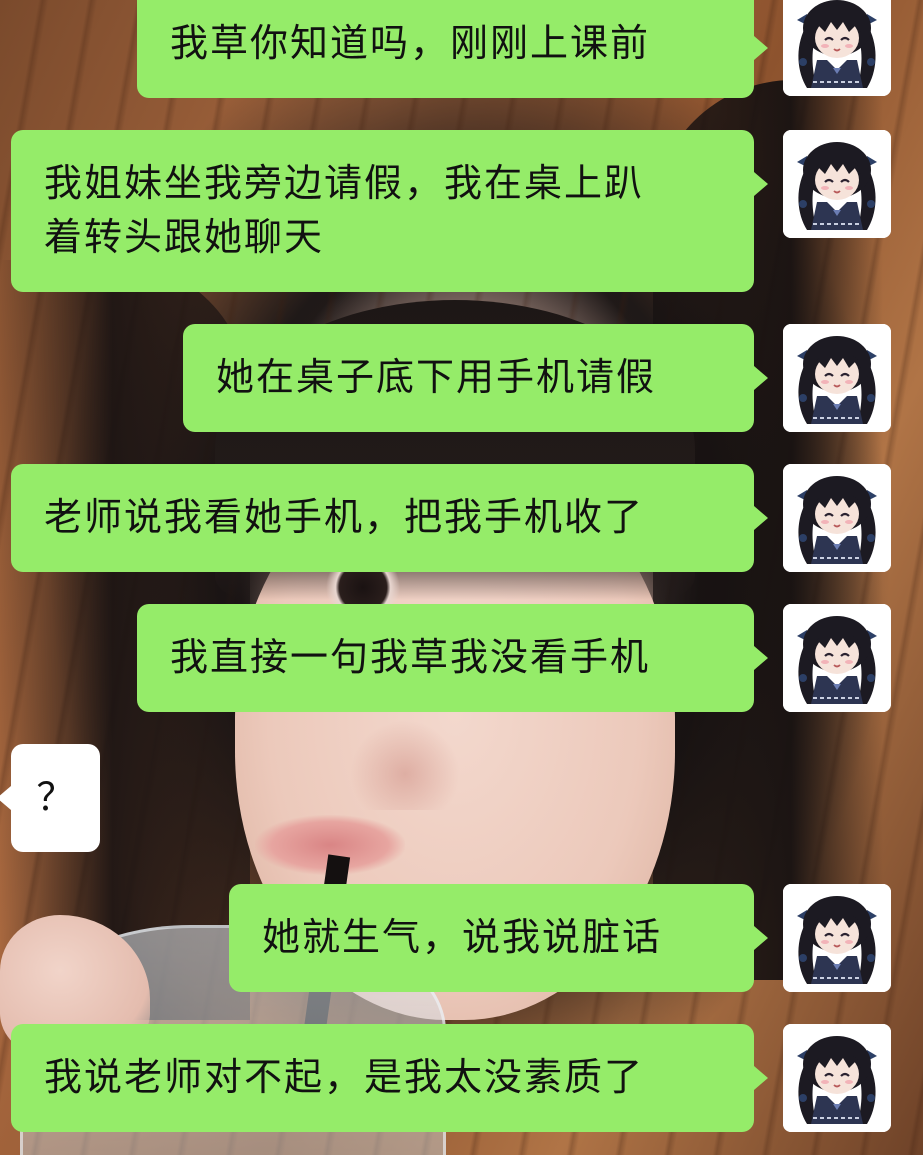 This screenshot has width=923, height=1155. I want to click on message-row: 老师说我看她手机，把我手机收了, so click(461, 518).